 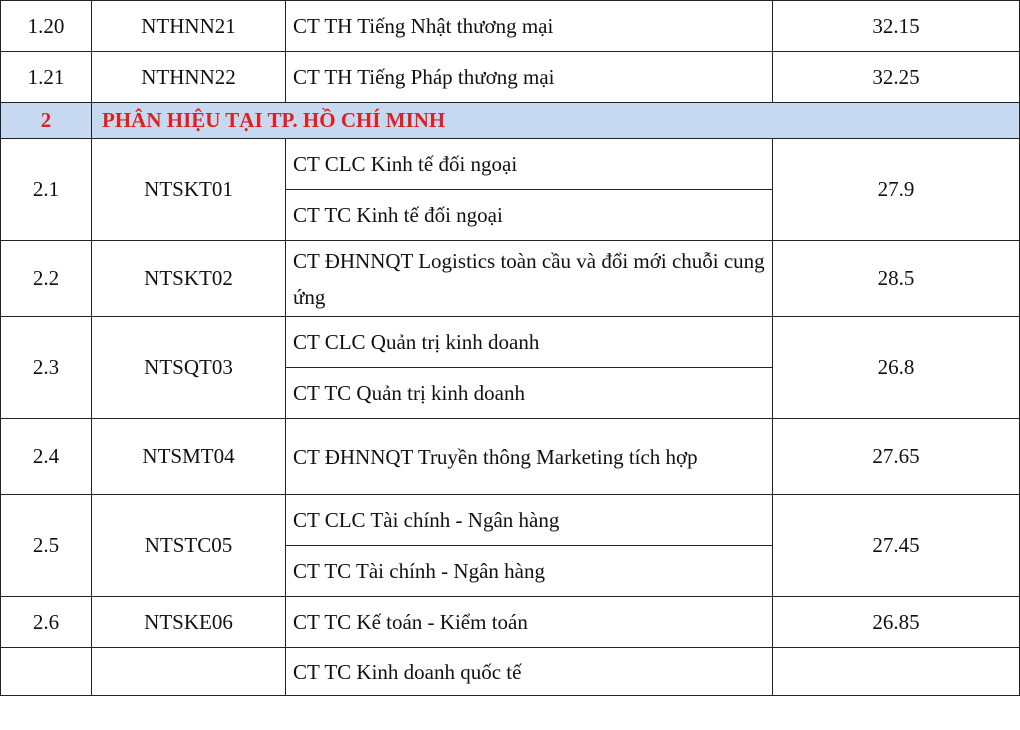 What do you see at coordinates (896, 367) in the screenshot?
I see `admission-score: 26.8` at bounding box center [896, 367].